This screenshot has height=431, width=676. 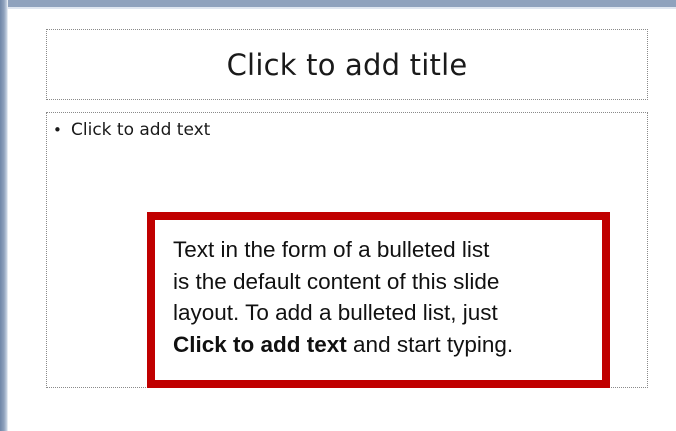 I want to click on callout-line-1: Text in the form of a bulleted list, so click(x=331, y=249).